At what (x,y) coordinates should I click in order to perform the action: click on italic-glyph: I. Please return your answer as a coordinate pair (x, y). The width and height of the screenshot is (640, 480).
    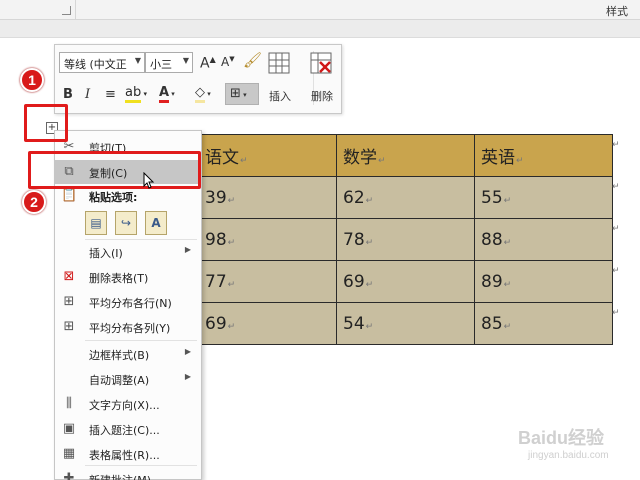
    Looking at the image, I should click on (88, 94).